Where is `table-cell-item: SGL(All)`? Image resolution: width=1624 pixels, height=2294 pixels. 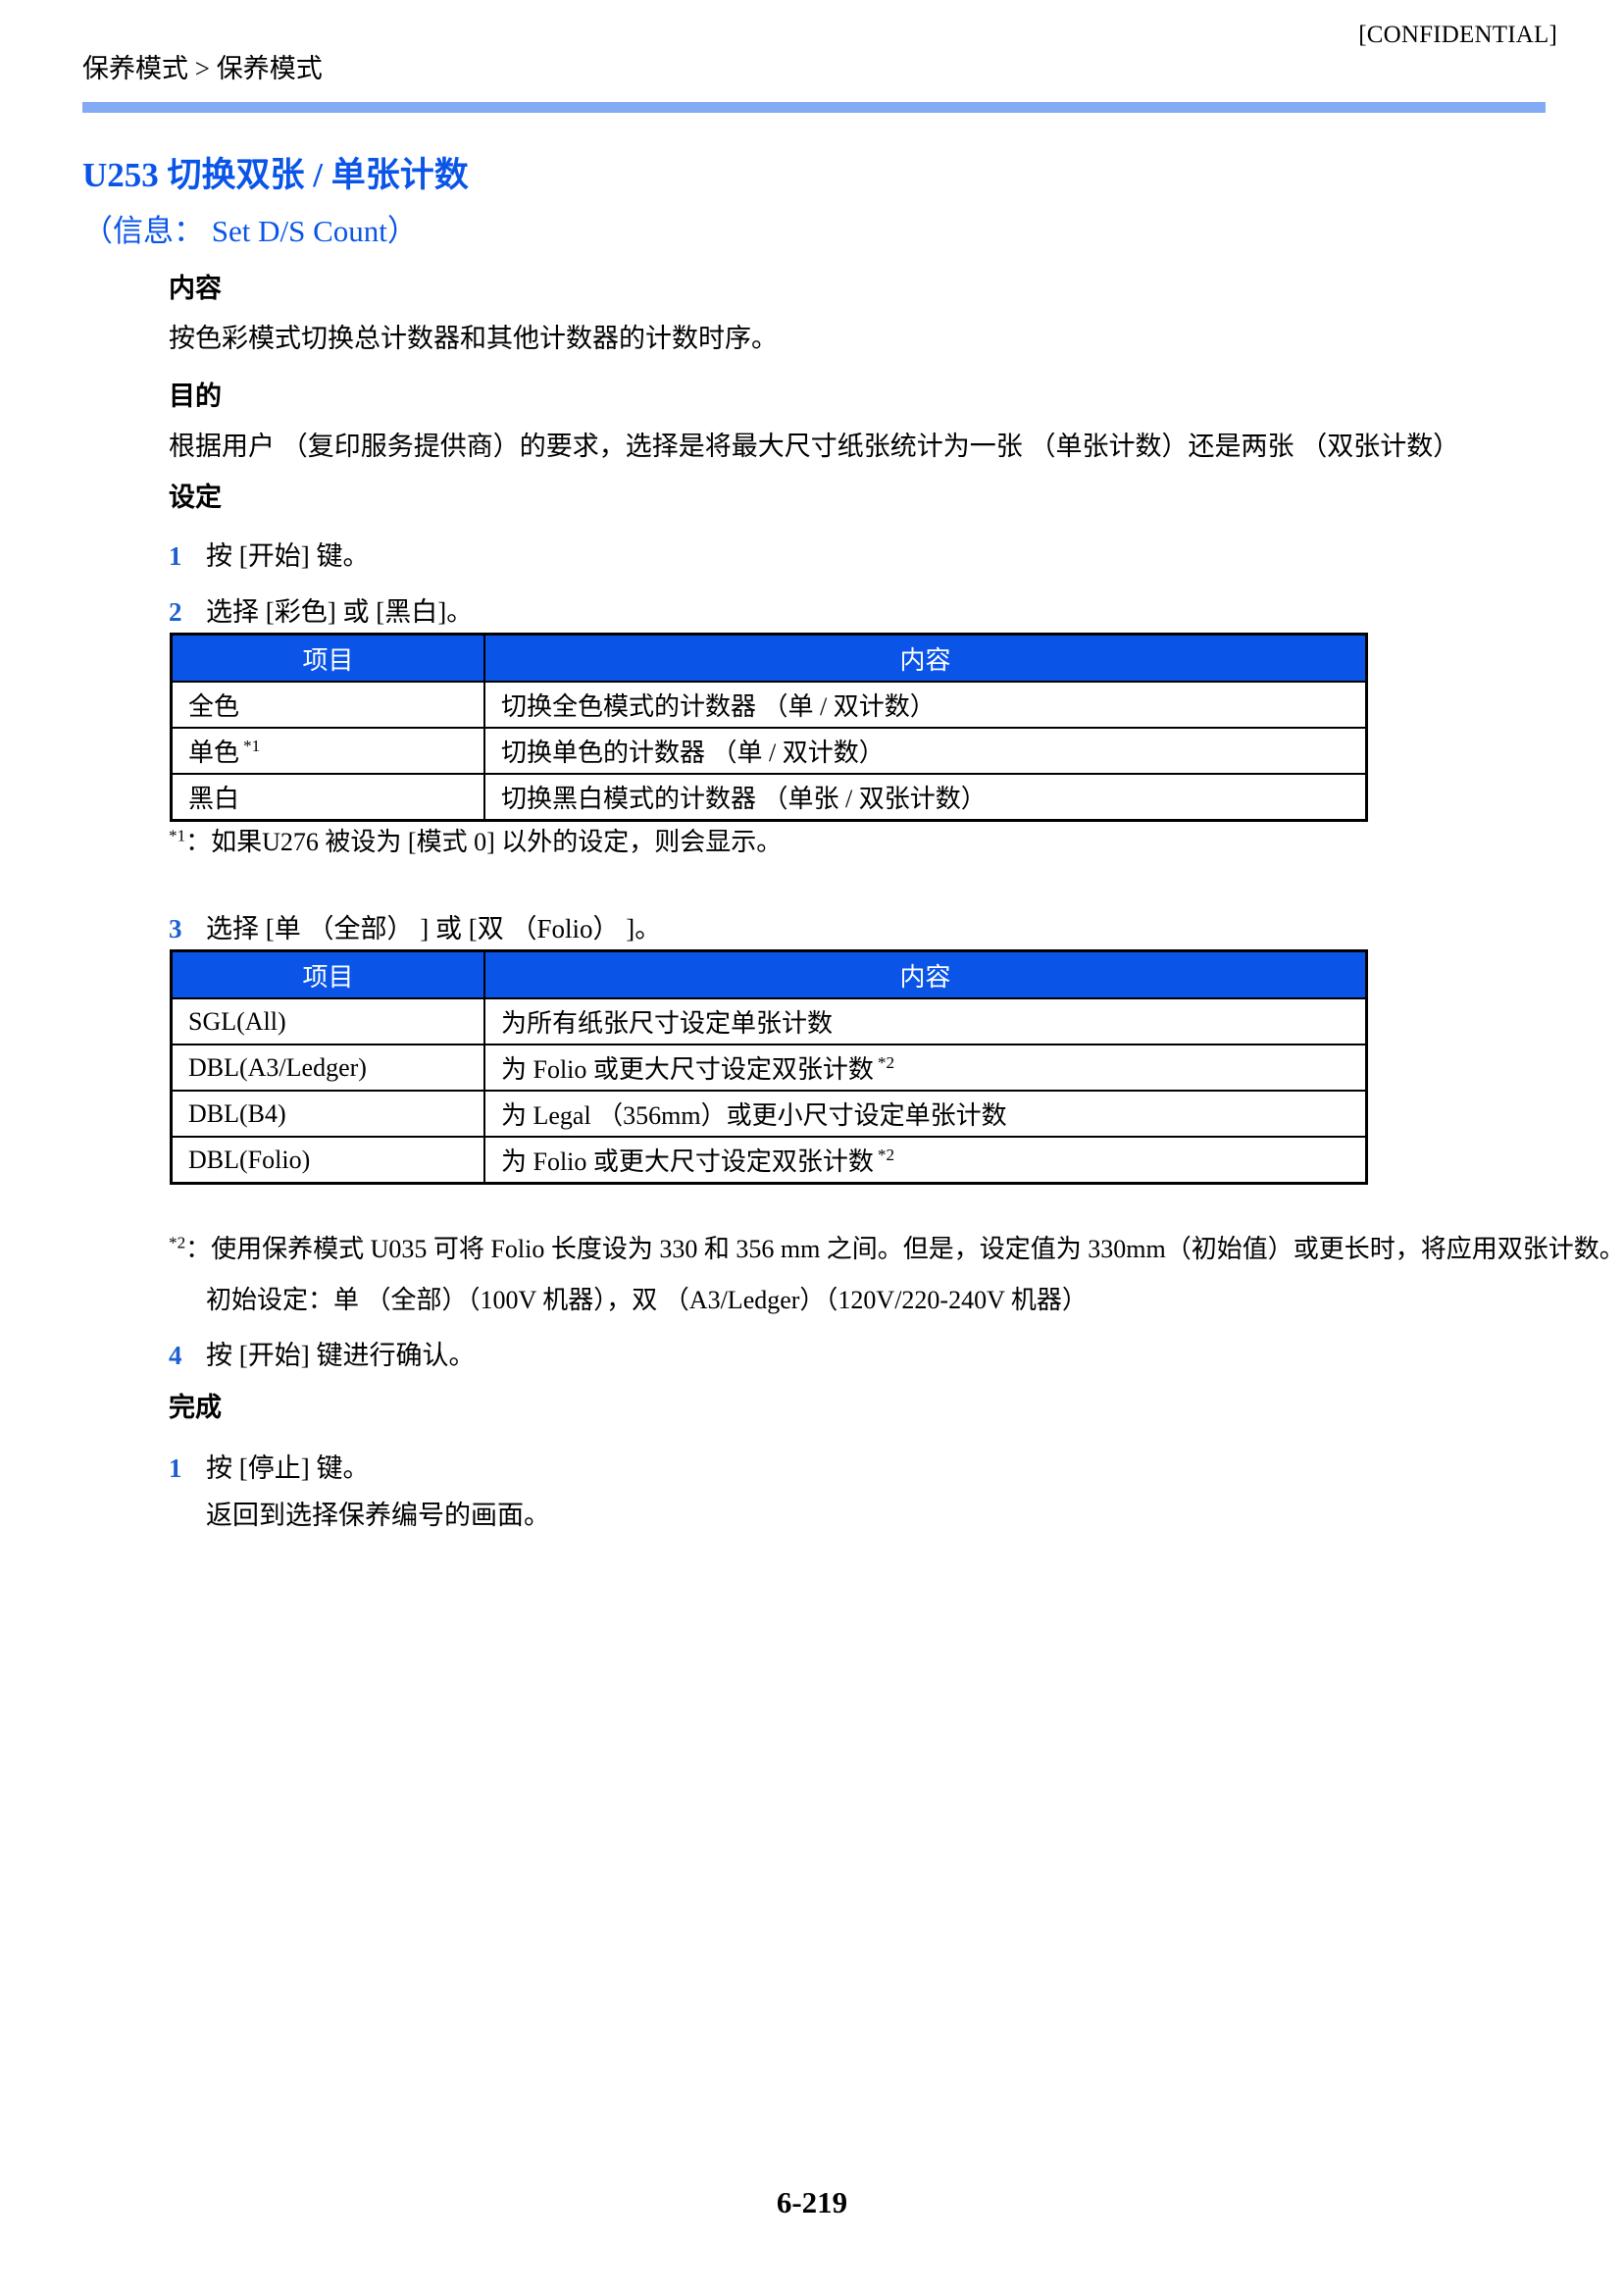
table-cell-item: SGL(All) is located at coordinates (327, 1021).